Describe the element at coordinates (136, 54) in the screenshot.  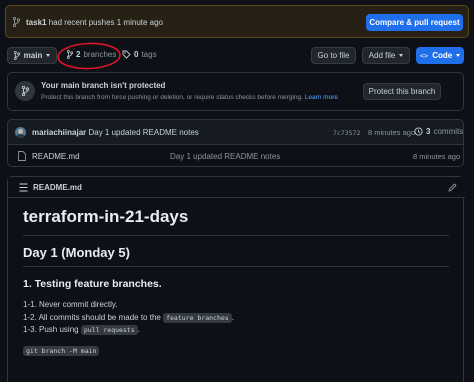
I see `tags-count: 0` at that location.